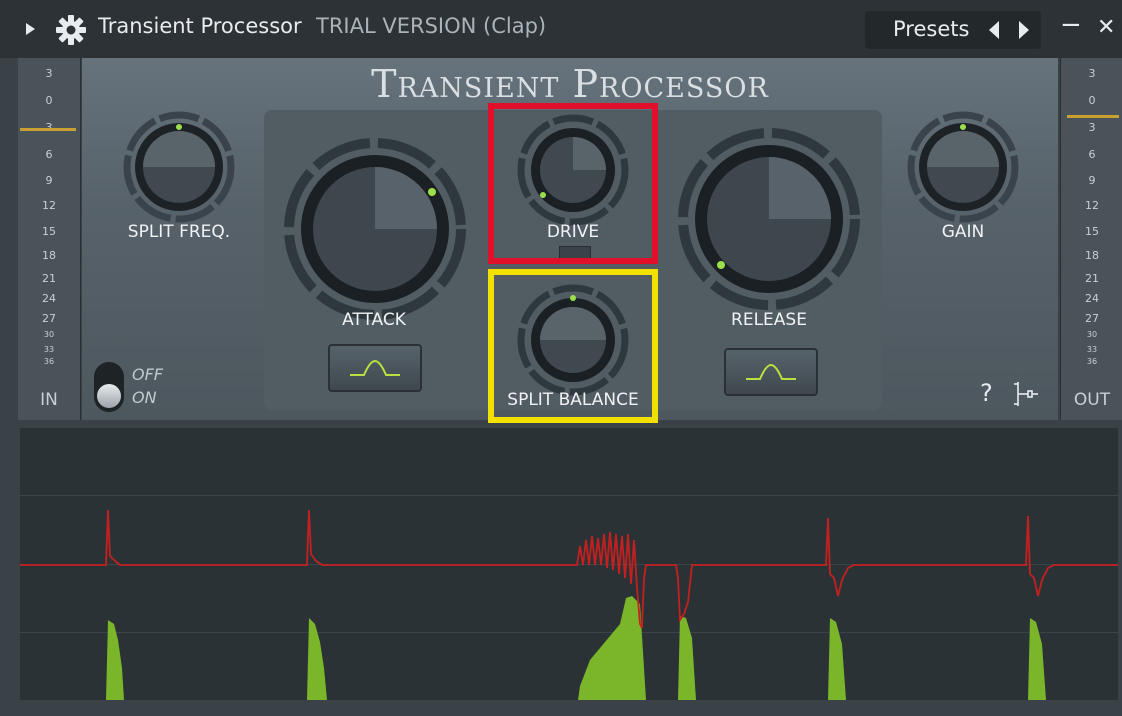  What do you see at coordinates (769, 320) in the screenshot?
I see `release-label: RELEASE` at bounding box center [769, 320].